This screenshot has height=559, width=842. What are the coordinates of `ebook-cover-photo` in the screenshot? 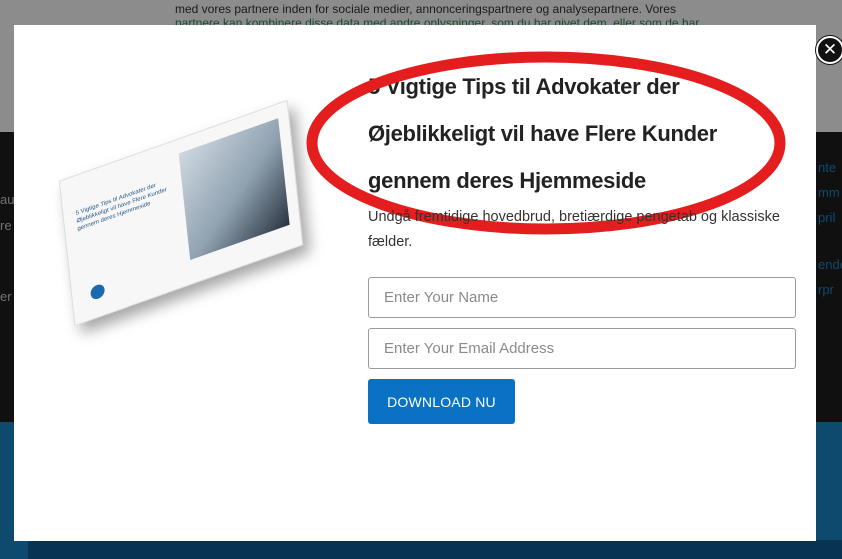 It's located at (234, 189).